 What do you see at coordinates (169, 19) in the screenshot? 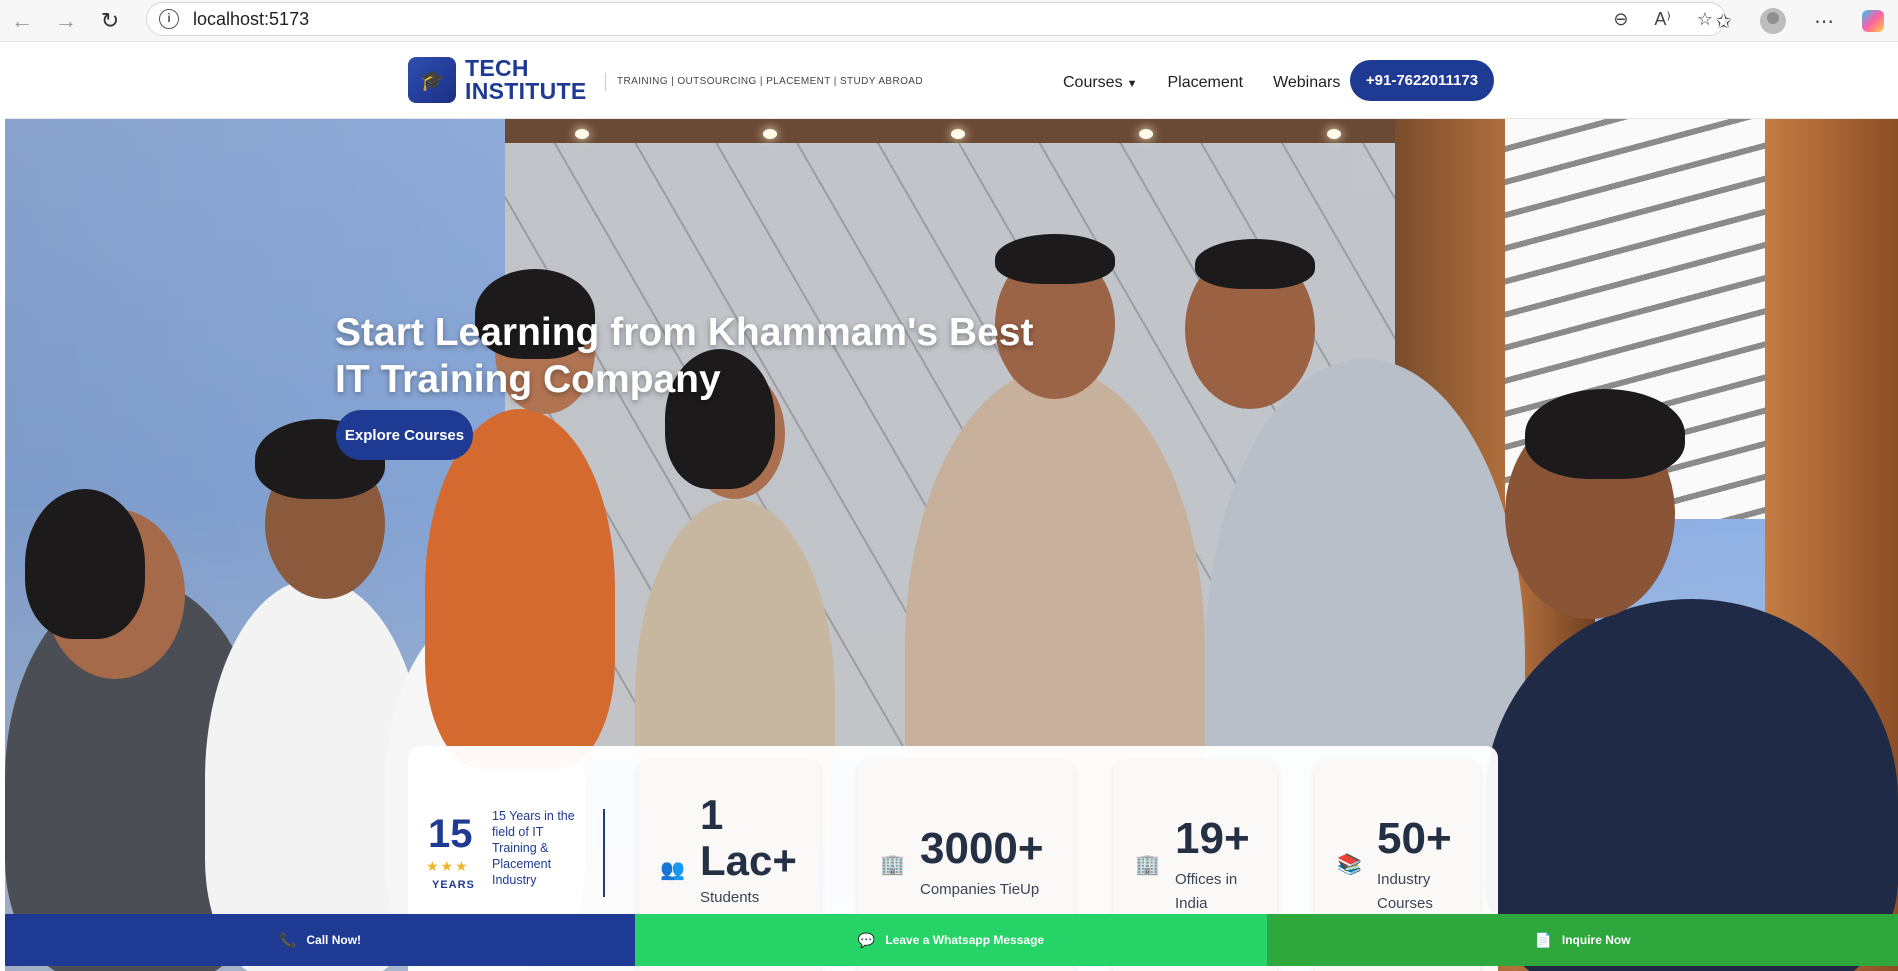
I see `info-icon: i` at bounding box center [169, 19].